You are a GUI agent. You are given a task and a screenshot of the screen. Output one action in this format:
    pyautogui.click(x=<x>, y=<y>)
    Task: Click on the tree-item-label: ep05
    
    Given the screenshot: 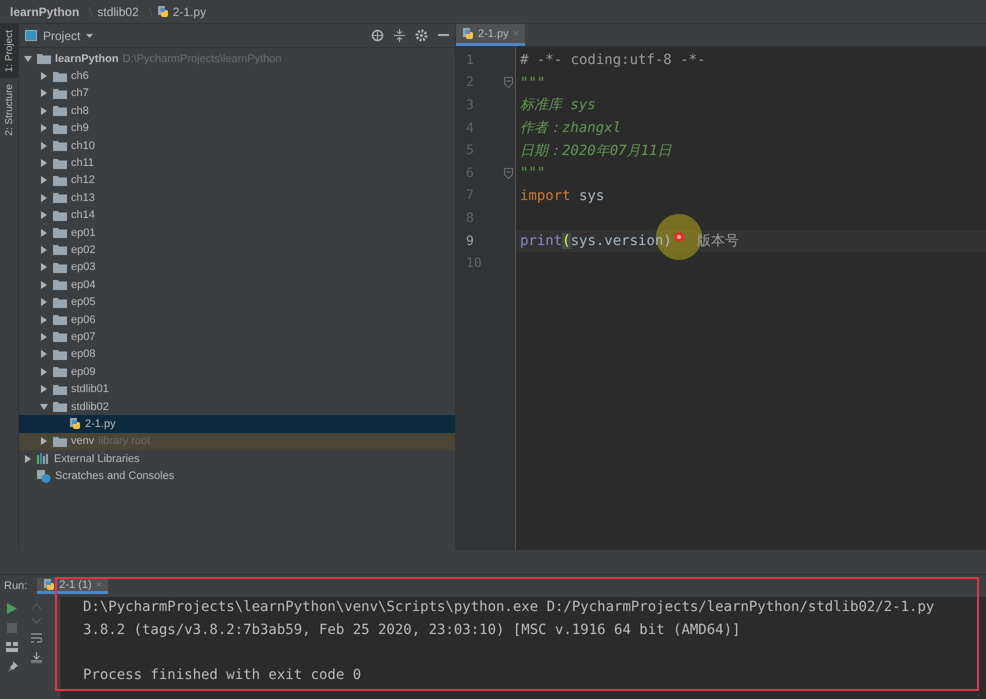 What is the action you would take?
    pyautogui.click(x=83, y=302)
    